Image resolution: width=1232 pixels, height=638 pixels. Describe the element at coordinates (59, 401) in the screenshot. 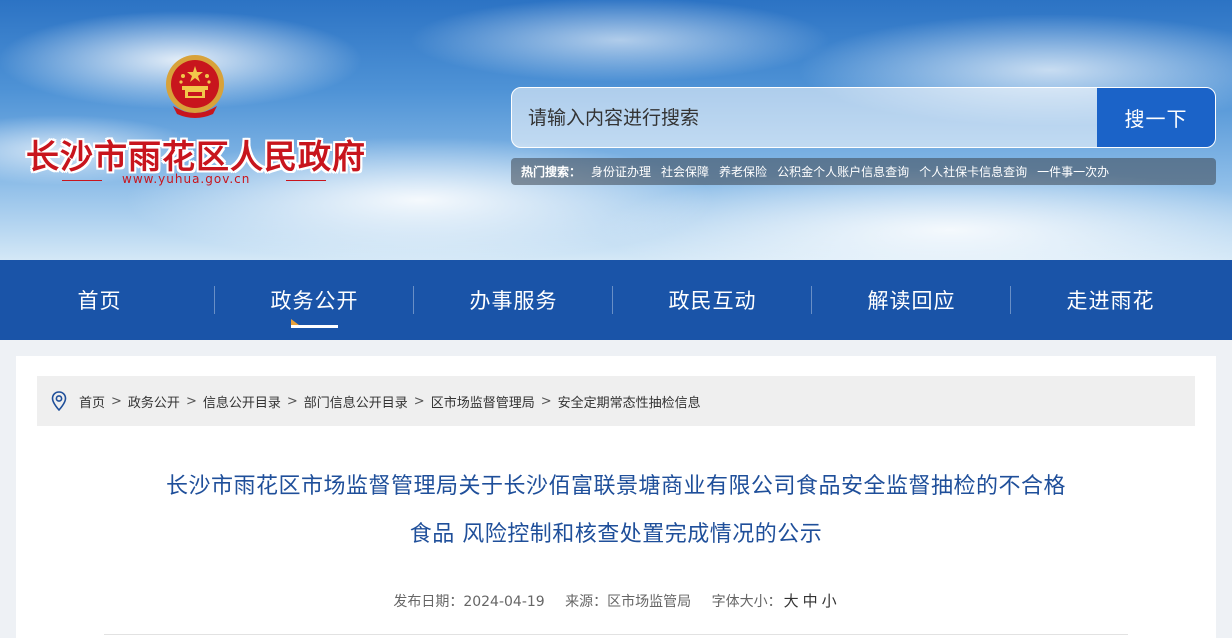

I see `location-pin-icon` at that location.